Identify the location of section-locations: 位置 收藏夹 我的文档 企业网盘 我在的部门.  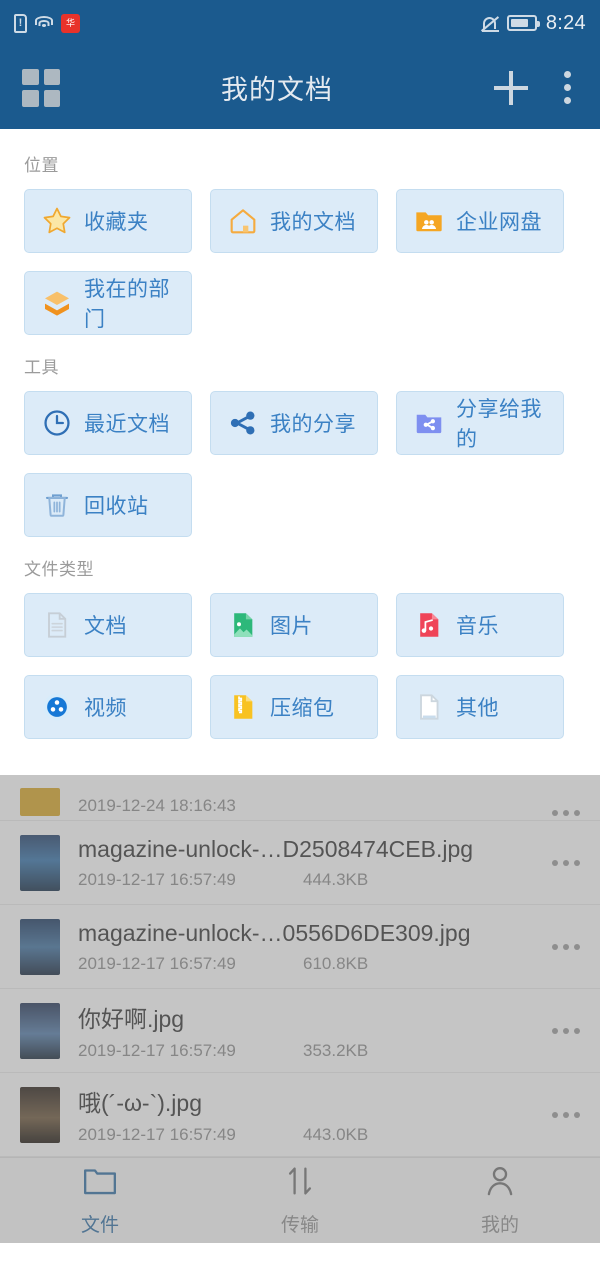
(300, 243).